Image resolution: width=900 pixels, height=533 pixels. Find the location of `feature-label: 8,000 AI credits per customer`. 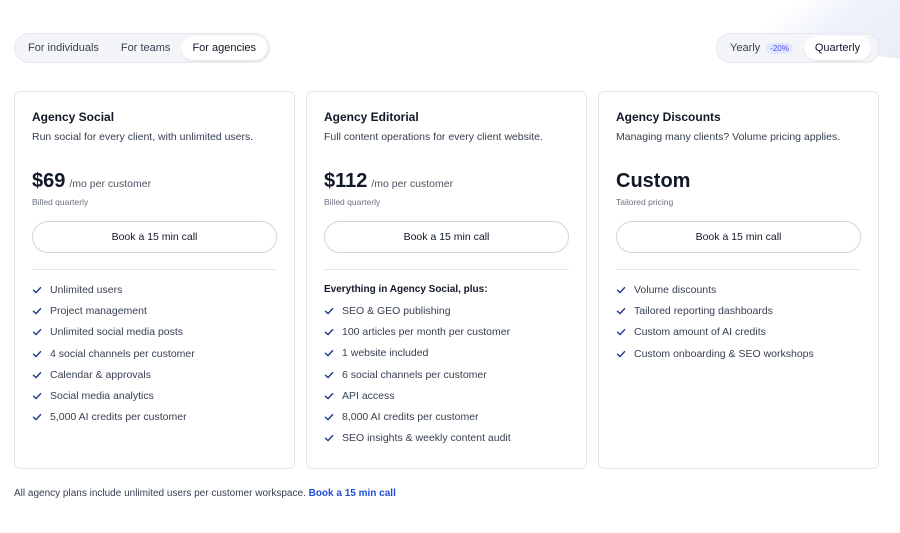

feature-label: 8,000 AI credits per customer is located at coordinates (410, 417).